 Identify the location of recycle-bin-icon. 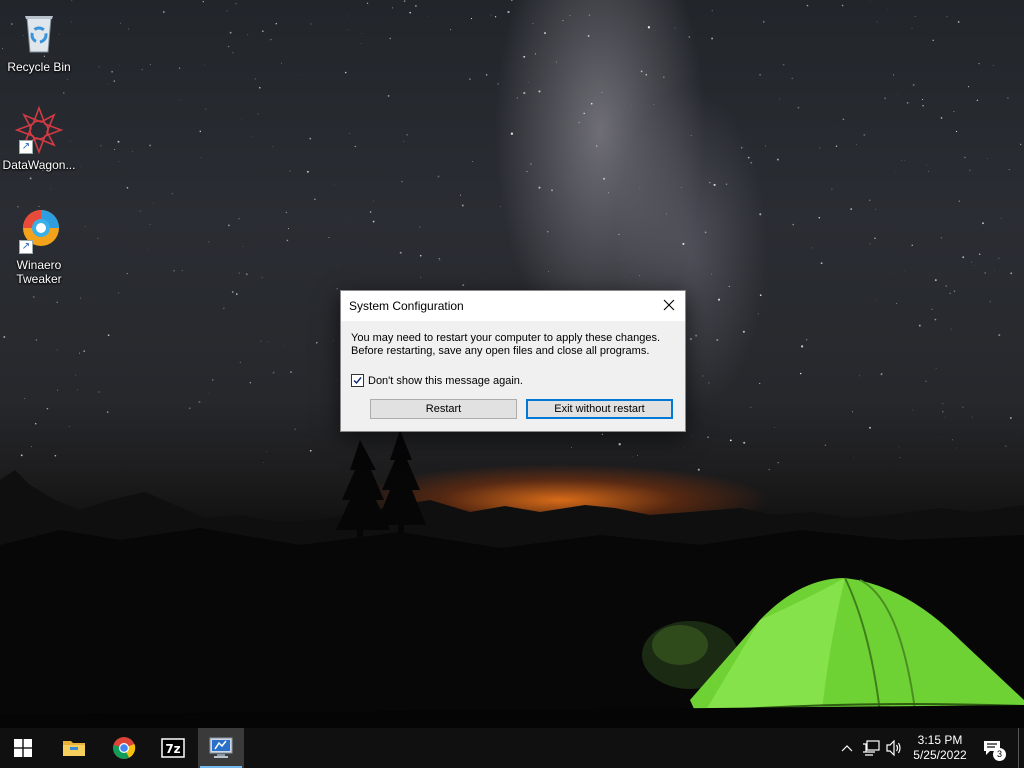
(39, 32).